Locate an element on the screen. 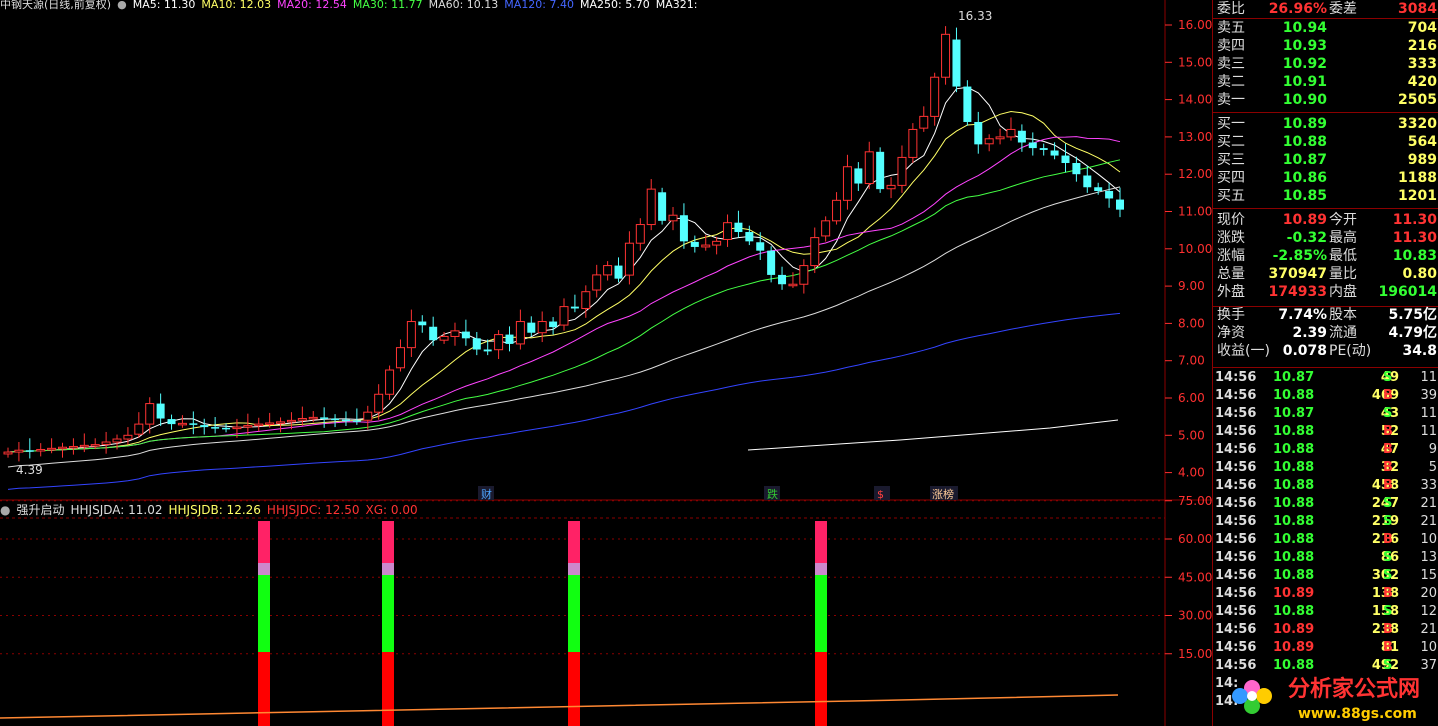 The image size is (1438, 726). ma-label: MA120: 7.40 is located at coordinates (539, 5).